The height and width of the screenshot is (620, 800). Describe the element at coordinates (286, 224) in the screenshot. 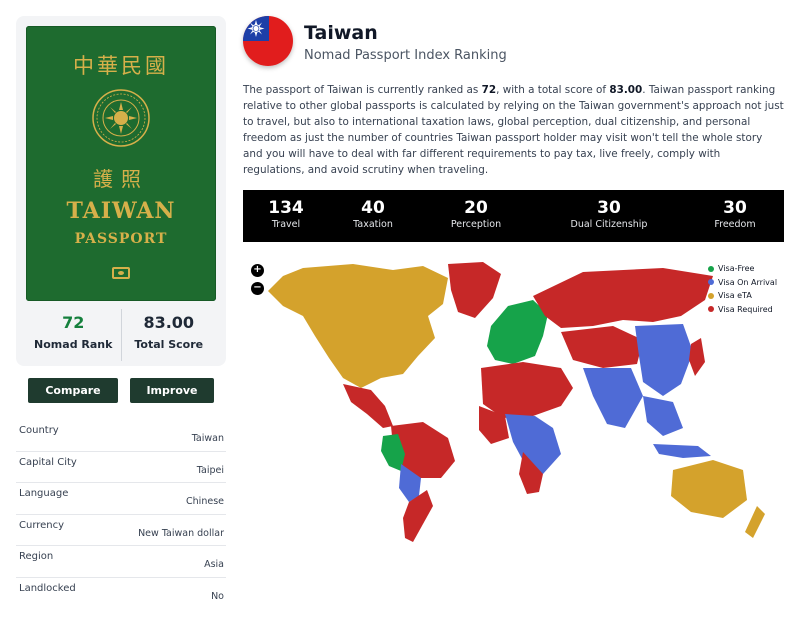

I see `score-label: Travel` at that location.